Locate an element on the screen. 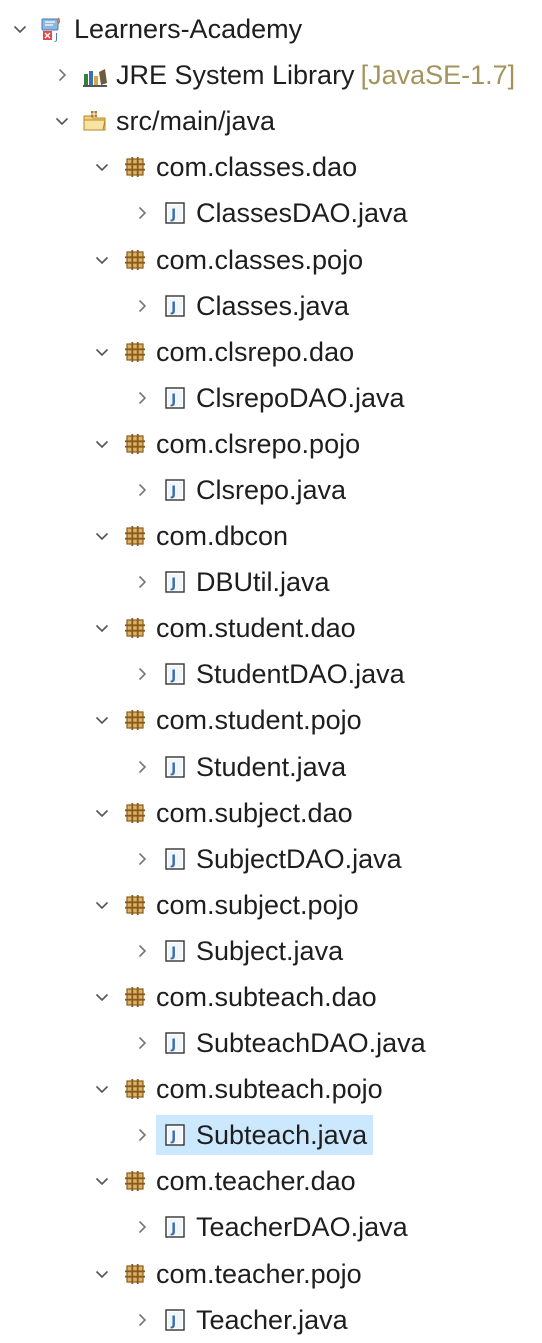 This screenshot has height=1343, width=542. tree-item-package: com.teacher.pojo is located at coordinates (271, 1274).